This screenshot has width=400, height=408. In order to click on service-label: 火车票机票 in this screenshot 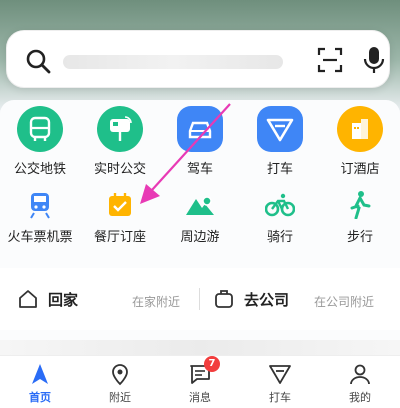, I will do `click(40, 237)`.